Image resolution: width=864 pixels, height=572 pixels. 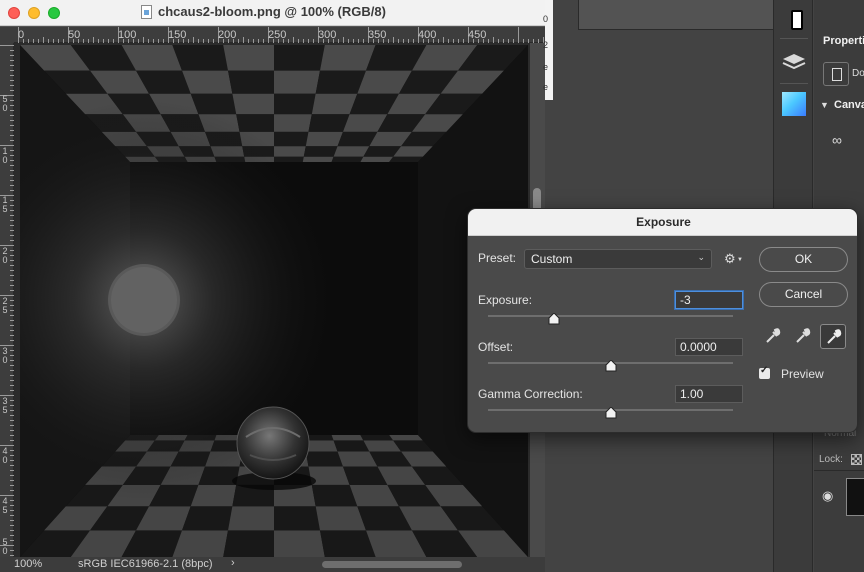 I want to click on swatches-icon, so click(x=794, y=104).